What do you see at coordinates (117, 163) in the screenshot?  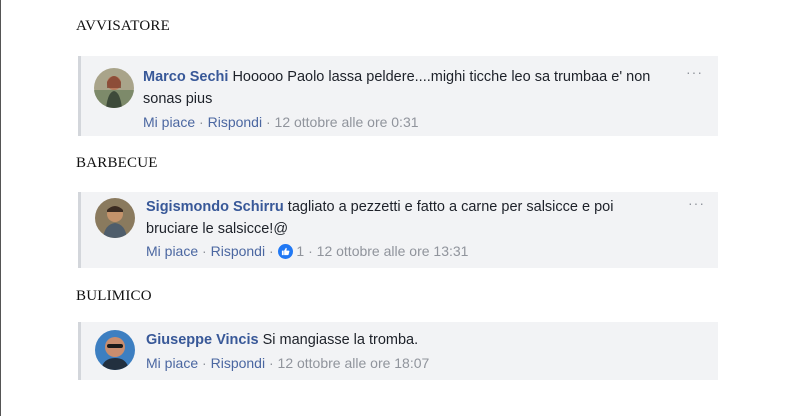 I see `section-heading-barbecue: BARBECUE` at bounding box center [117, 163].